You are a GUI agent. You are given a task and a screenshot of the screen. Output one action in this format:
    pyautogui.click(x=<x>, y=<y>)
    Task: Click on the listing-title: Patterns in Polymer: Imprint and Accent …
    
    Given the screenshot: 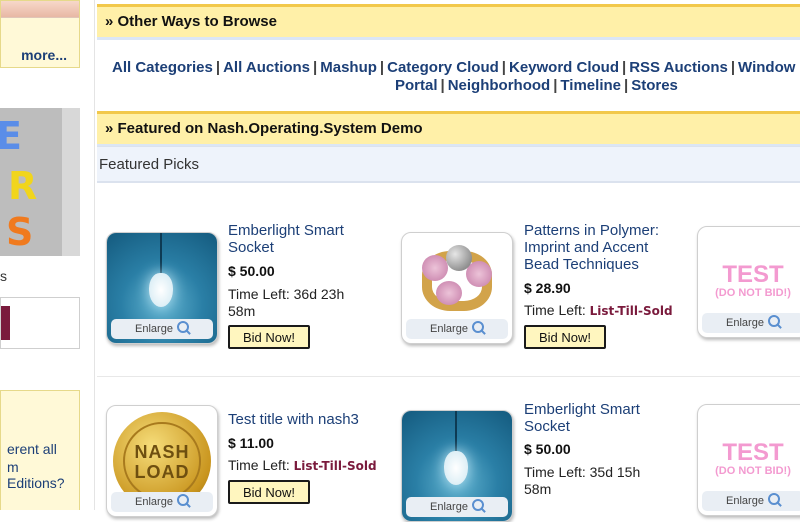 What is the action you would take?
    pyautogui.click(x=604, y=247)
    